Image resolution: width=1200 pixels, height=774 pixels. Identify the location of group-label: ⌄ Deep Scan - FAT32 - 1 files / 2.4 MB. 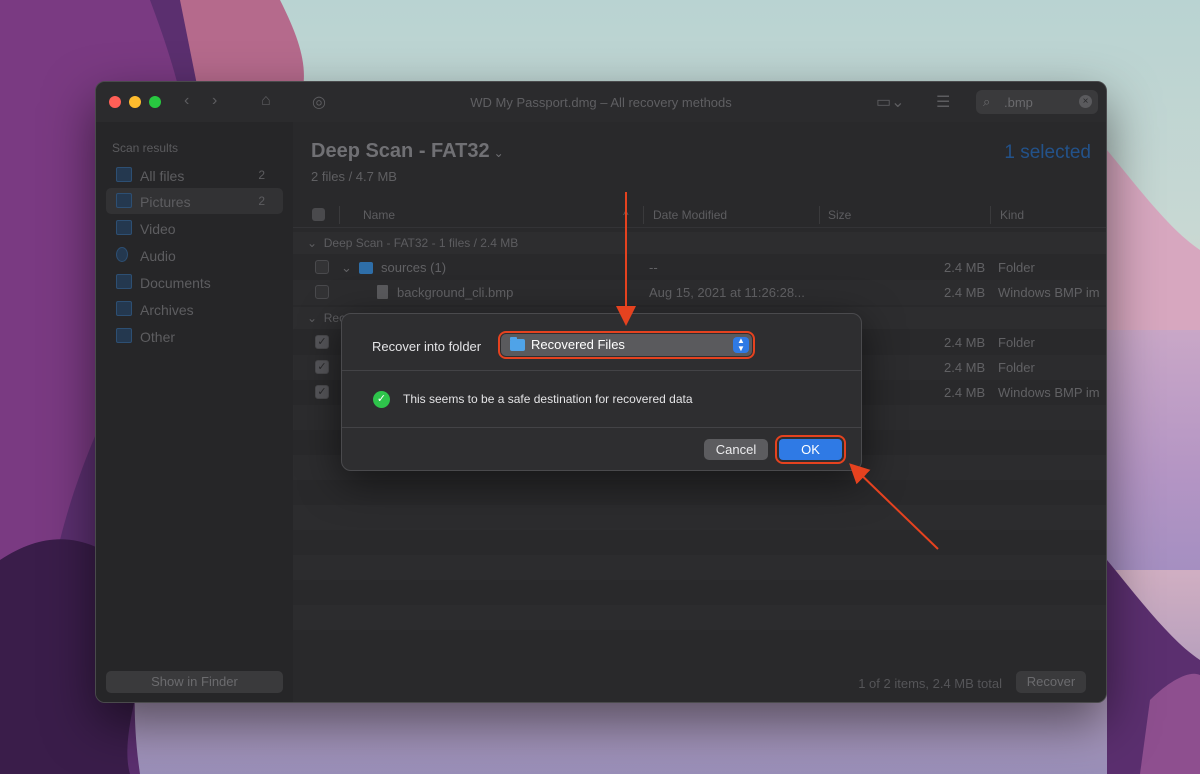
(413, 243).